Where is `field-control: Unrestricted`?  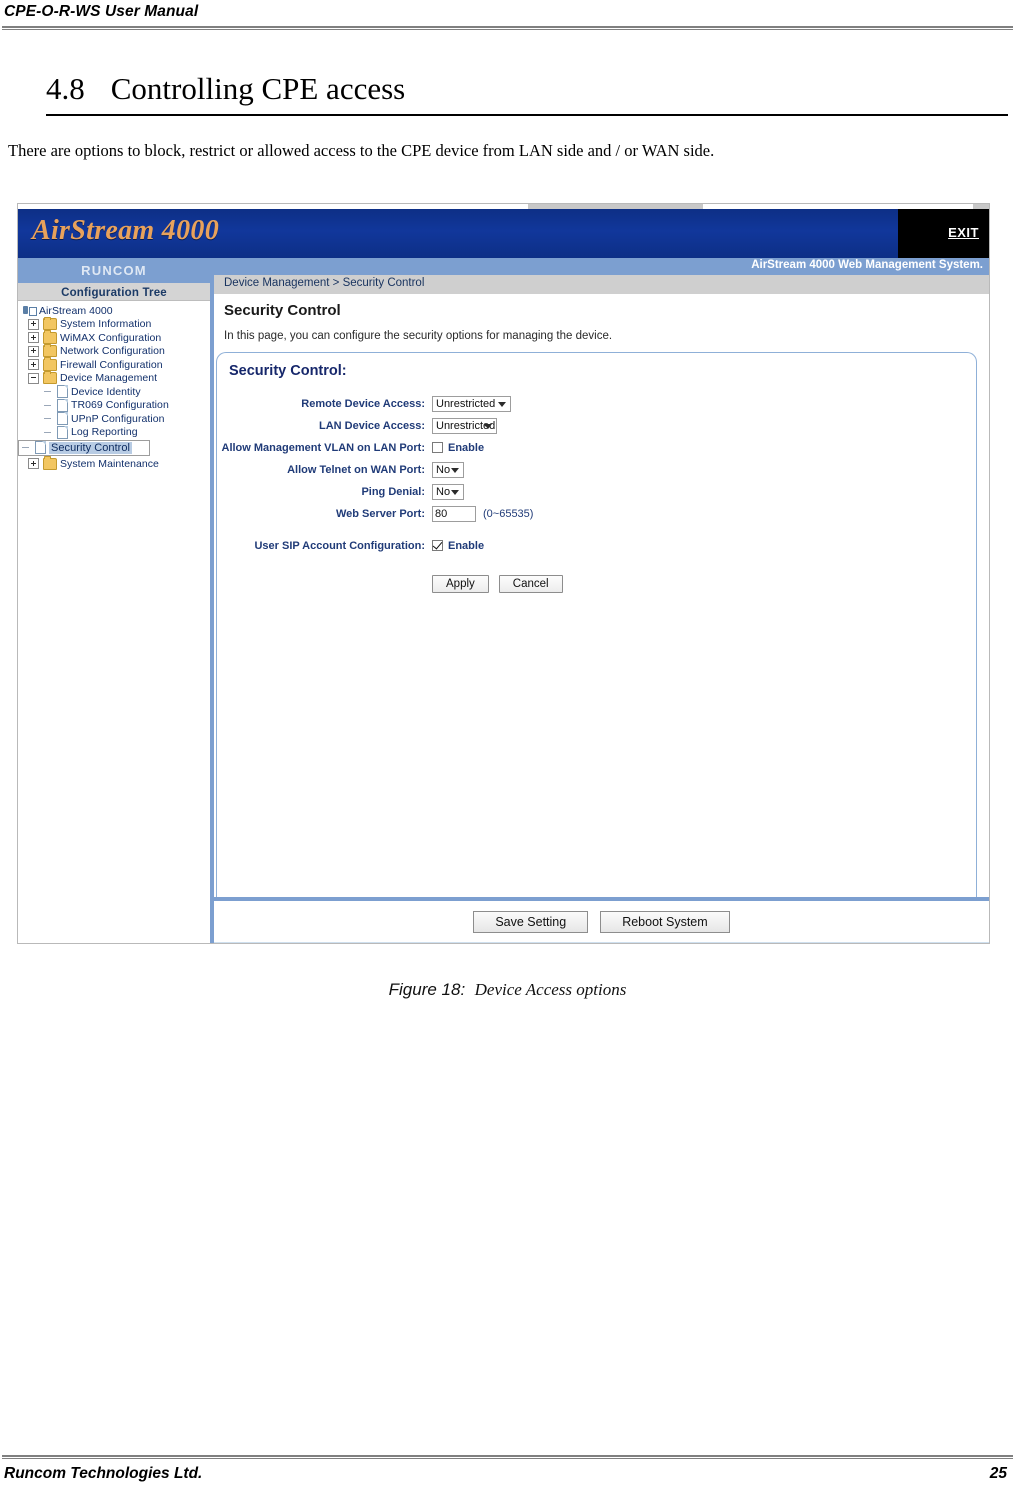
field-control: Unrestricted is located at coordinates (471, 403).